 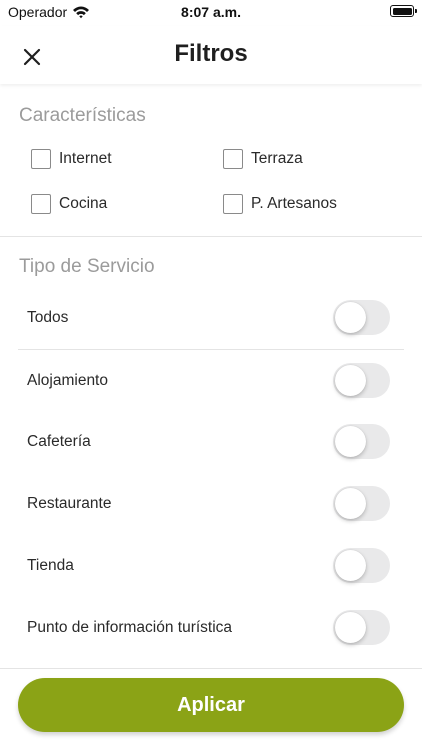 What do you see at coordinates (277, 158) in the screenshot?
I see `checkbox-label: Terraza` at bounding box center [277, 158].